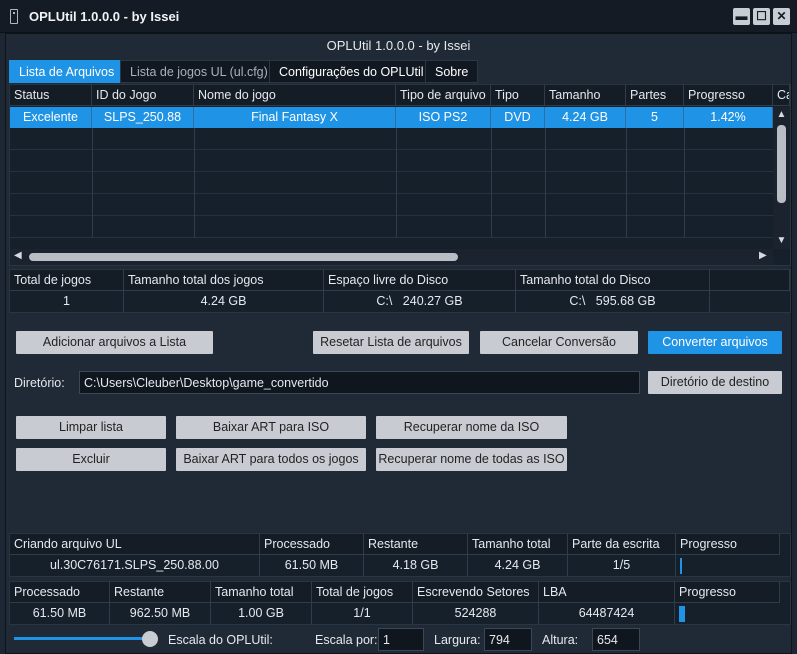 This screenshot has width=797, height=654. Describe the element at coordinates (60, 613) in the screenshot. I see `sector-processed-value: 61.50 MB` at that location.